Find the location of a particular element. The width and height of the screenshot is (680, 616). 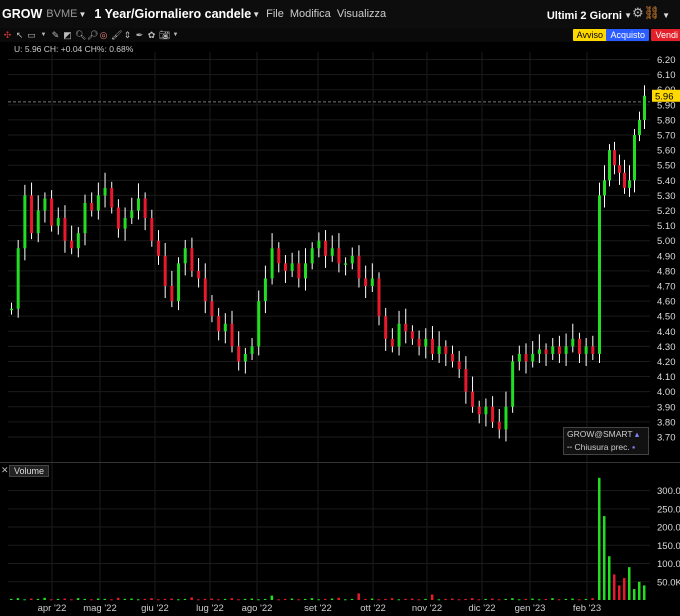

legend-prev-close: ╌ Chiusura prec. ▪ is located at coordinates (606, 447).